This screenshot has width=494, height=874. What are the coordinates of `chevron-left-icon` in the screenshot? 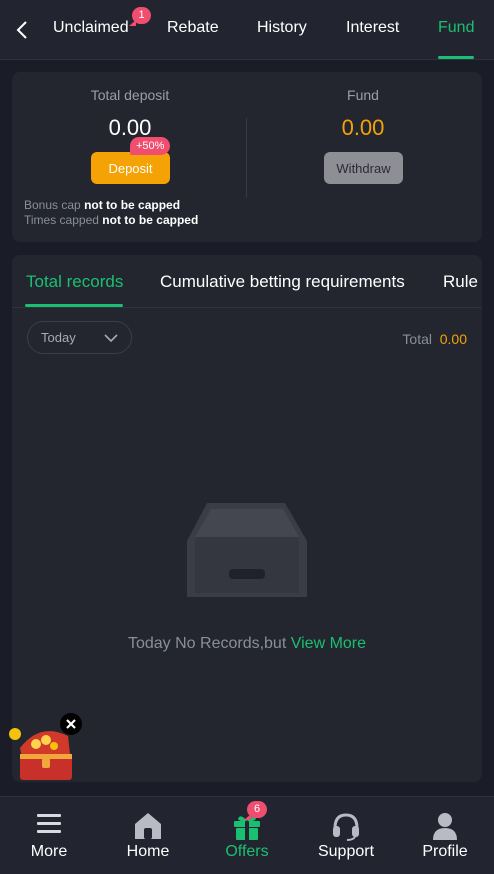 It's located at (21, 30).